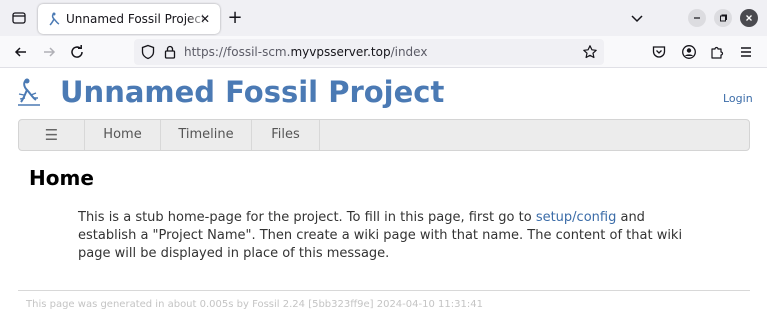  Describe the element at coordinates (49, 52) in the screenshot. I see `forward-arrow-icon` at that location.